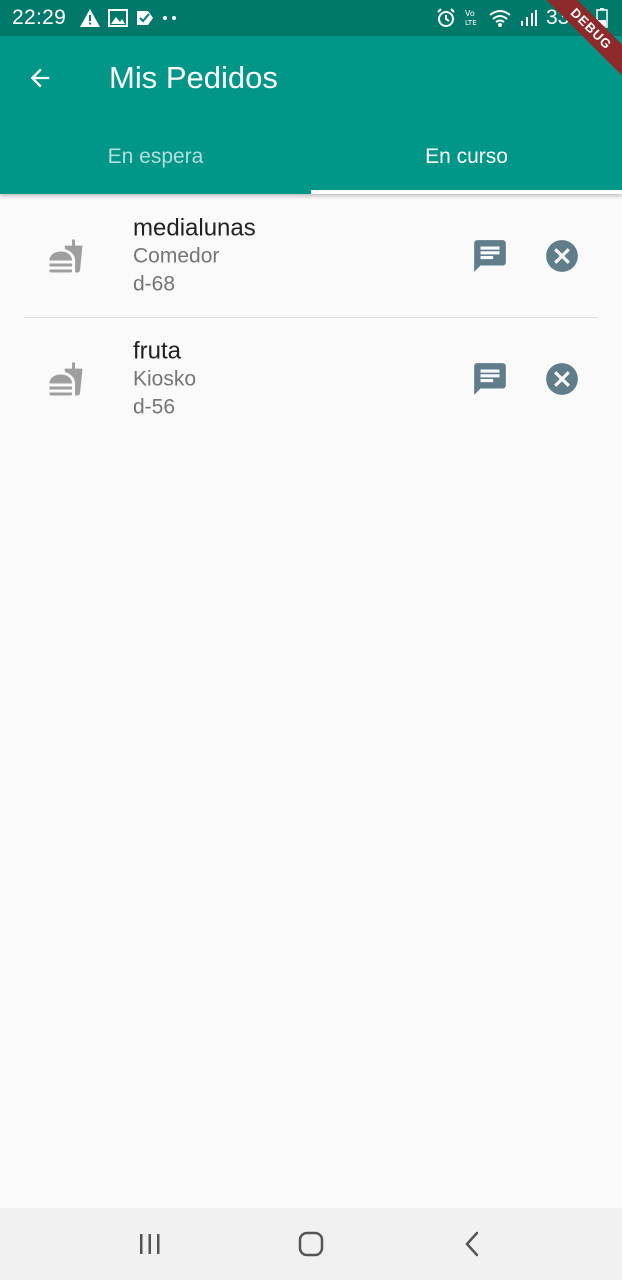 The width and height of the screenshot is (622, 1280). I want to click on app-bar: Mis Pedidos En espera En curso, so click(311, 115).